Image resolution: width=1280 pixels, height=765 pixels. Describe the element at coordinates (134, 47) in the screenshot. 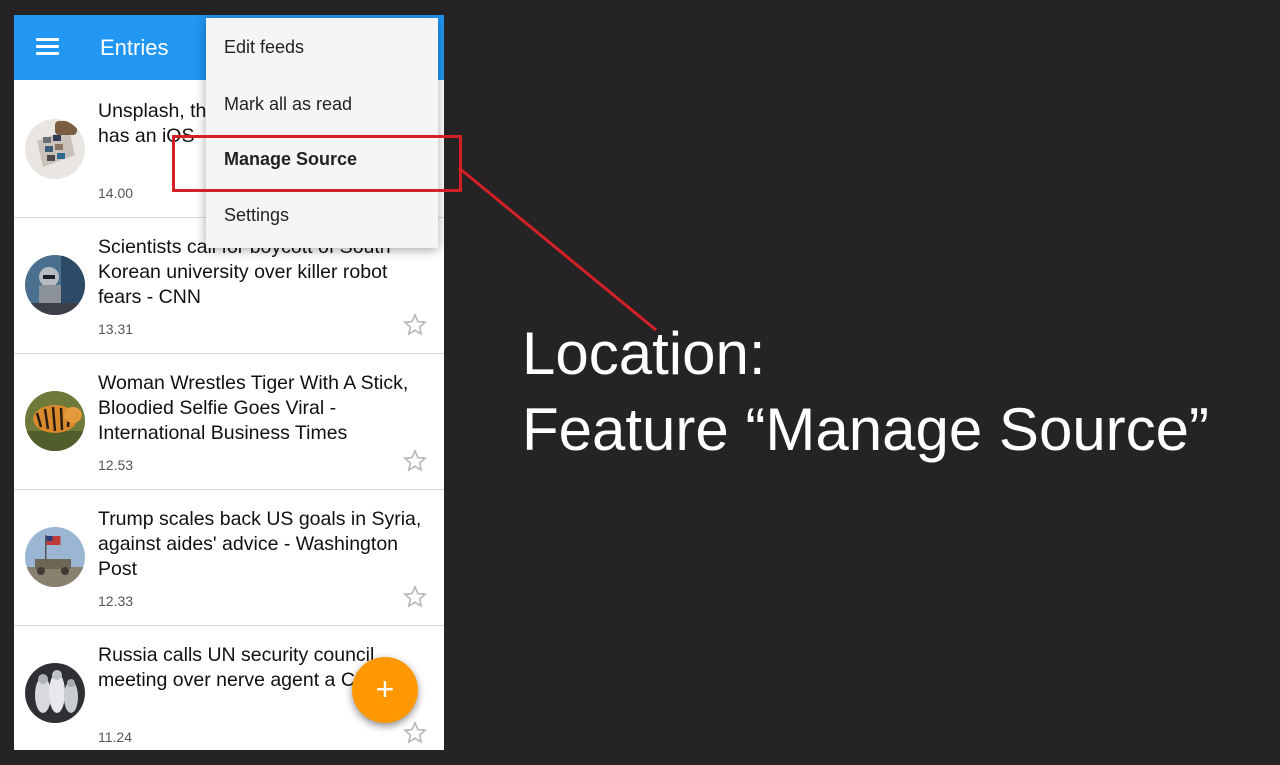

I see `page-title: Entries` at that location.